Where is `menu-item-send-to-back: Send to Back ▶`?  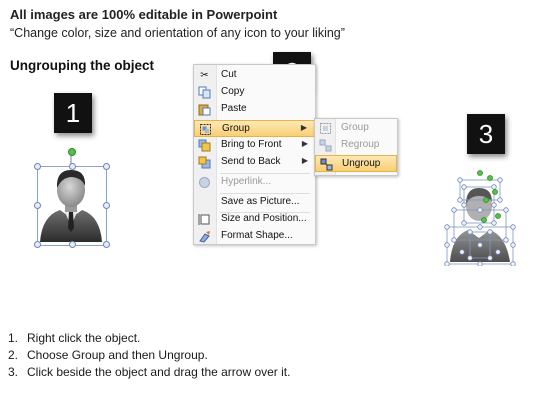 menu-item-send-to-back: Send to Back ▶ is located at coordinates (254, 162).